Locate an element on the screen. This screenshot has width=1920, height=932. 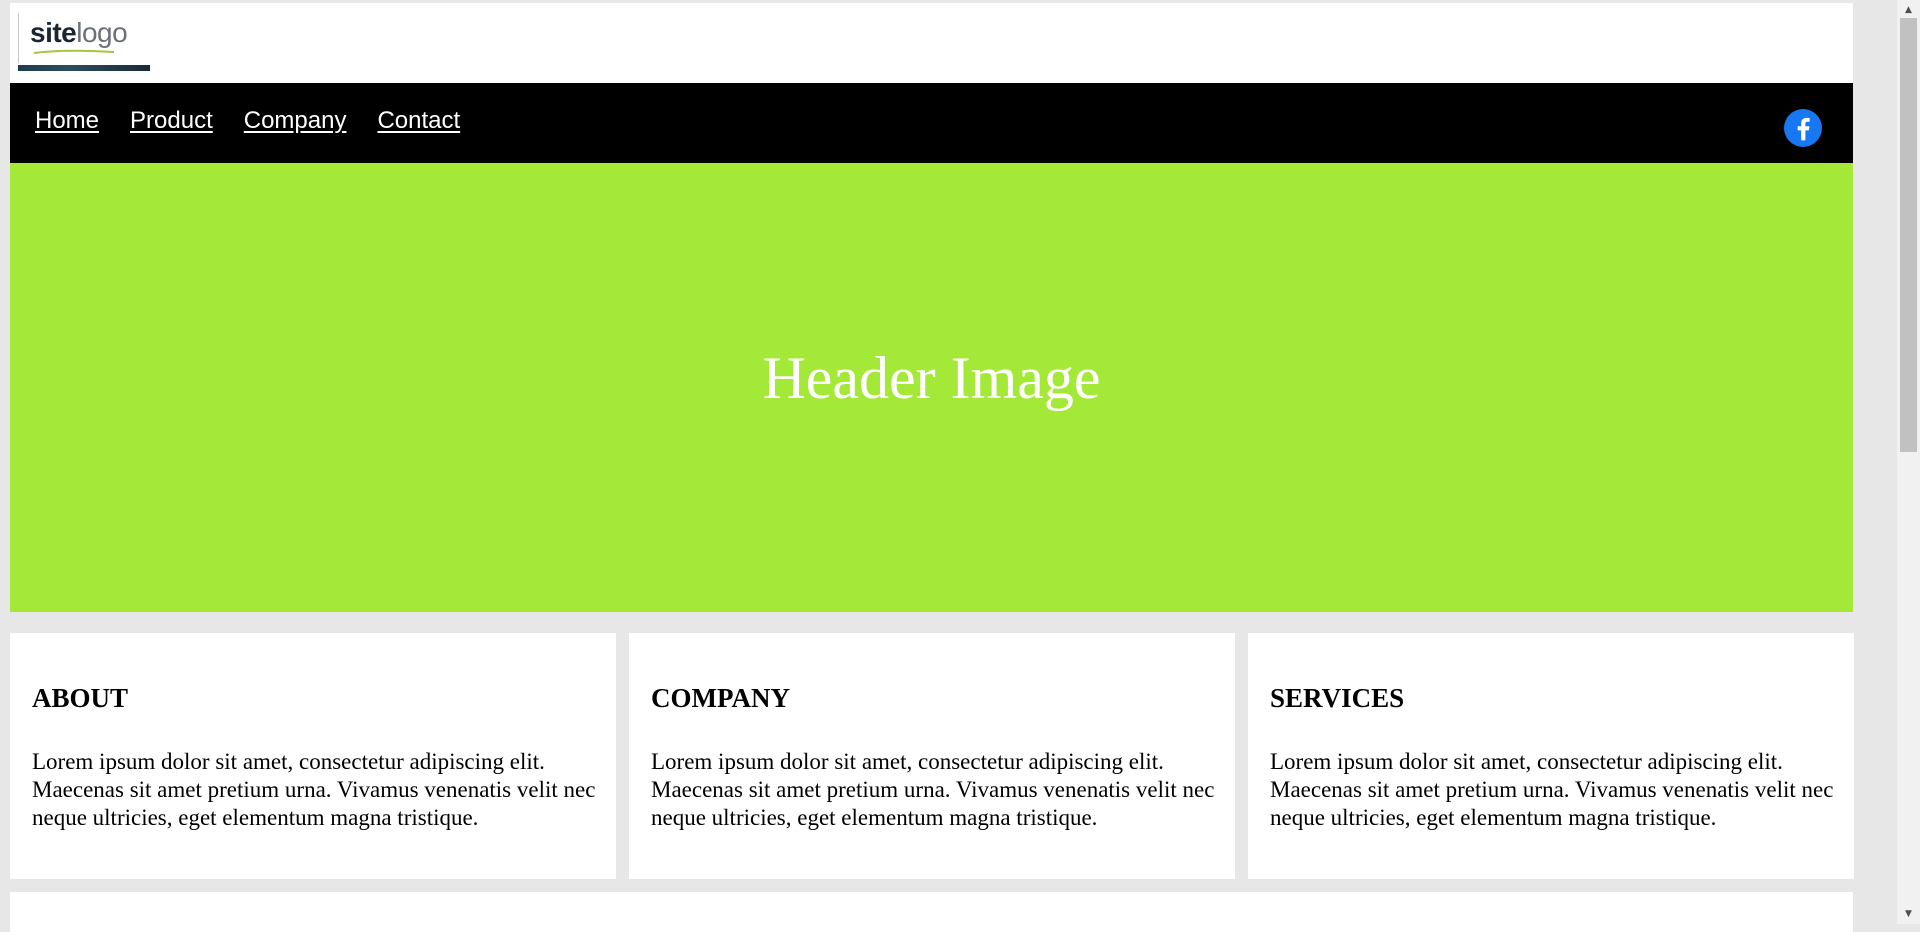
main-nav: Home Product Company Contact is located at coordinates (931, 123).